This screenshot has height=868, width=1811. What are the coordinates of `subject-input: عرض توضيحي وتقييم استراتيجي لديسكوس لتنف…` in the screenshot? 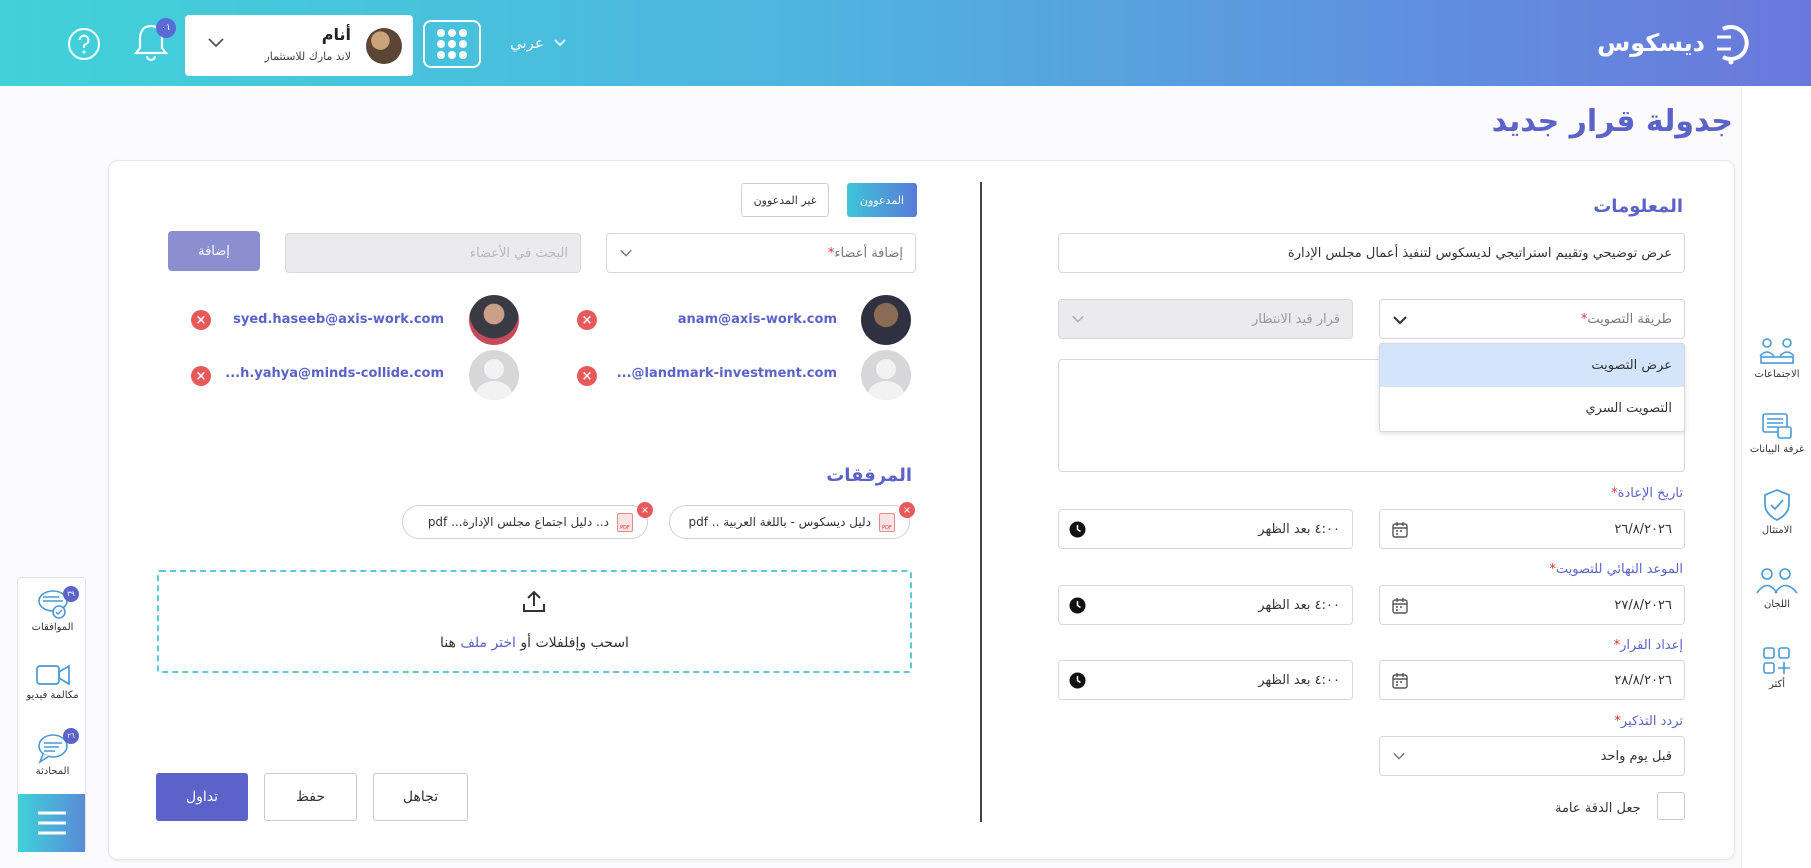 It's located at (1371, 253).